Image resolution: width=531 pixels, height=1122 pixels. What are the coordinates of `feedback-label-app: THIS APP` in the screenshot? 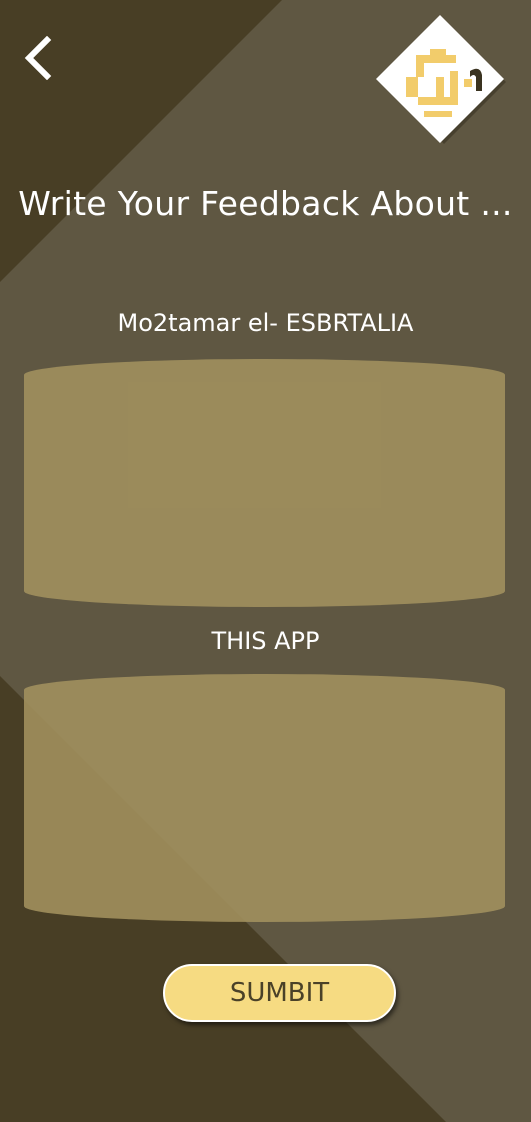 It's located at (265, 641).